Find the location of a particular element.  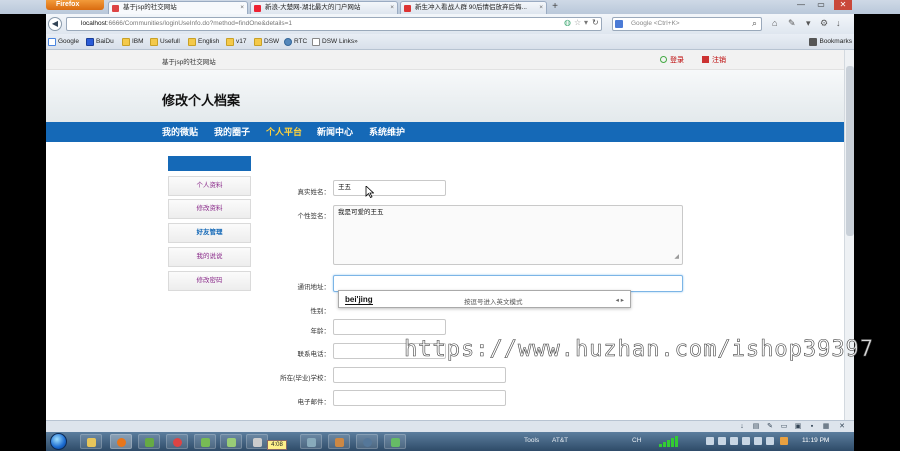

sidebar-header is located at coordinates (209, 163).